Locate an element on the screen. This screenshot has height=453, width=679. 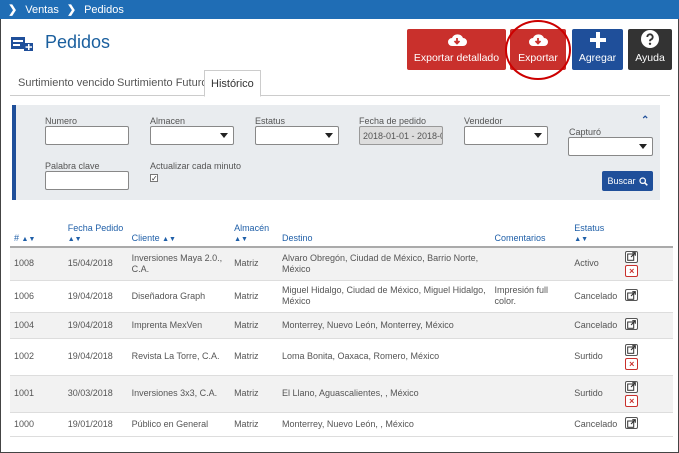
breadcrumb-item-ventas: Ventas is located at coordinates (42, 10).